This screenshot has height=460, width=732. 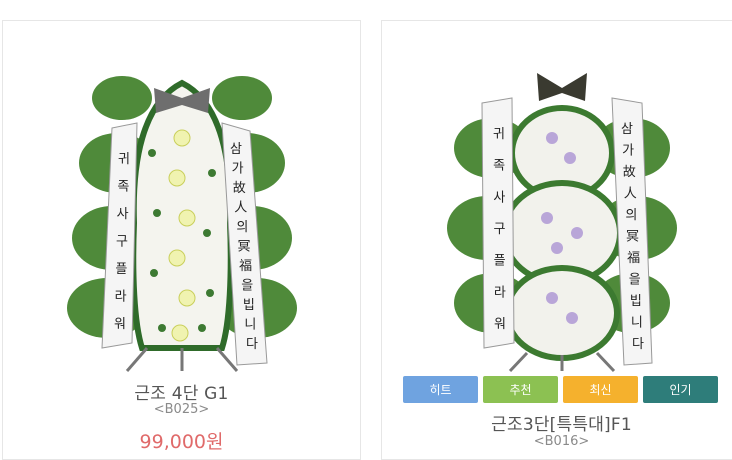 What do you see at coordinates (600, 389) in the screenshot?
I see `badge-new: 최신` at bounding box center [600, 389].